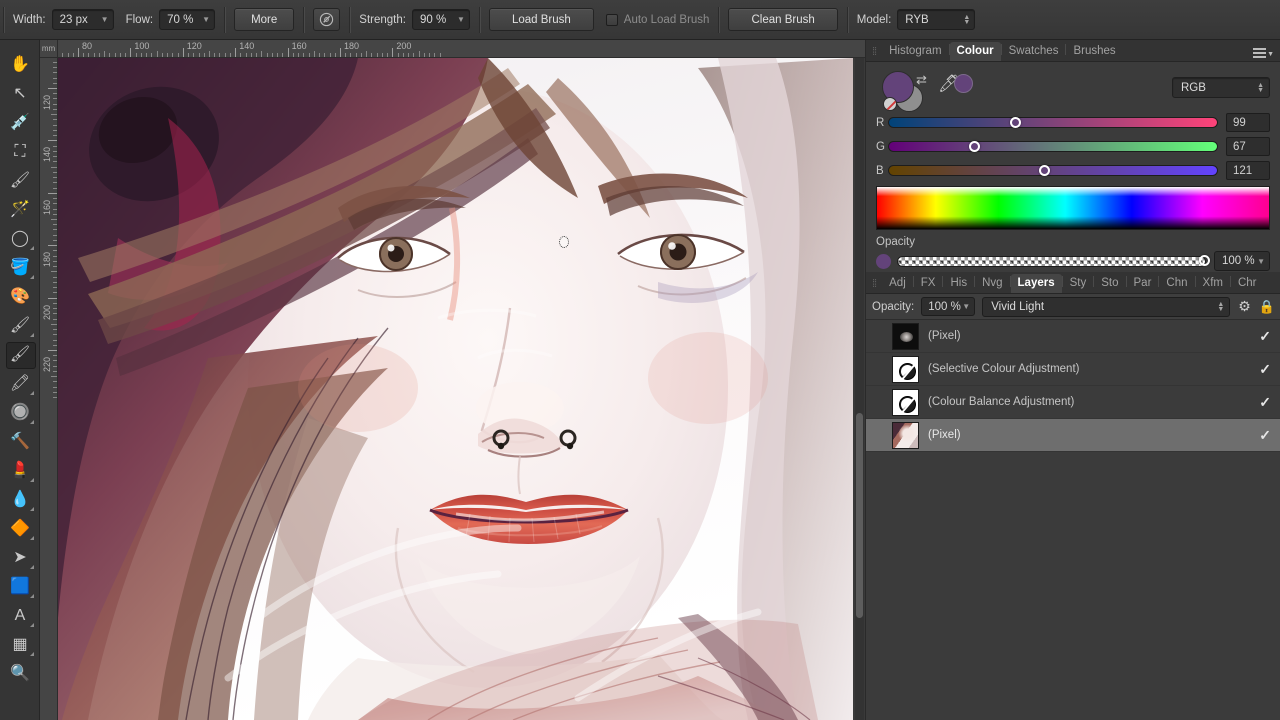  Describe the element at coordinates (890, 104) in the screenshot. I see `no-colour-swatch` at that location.